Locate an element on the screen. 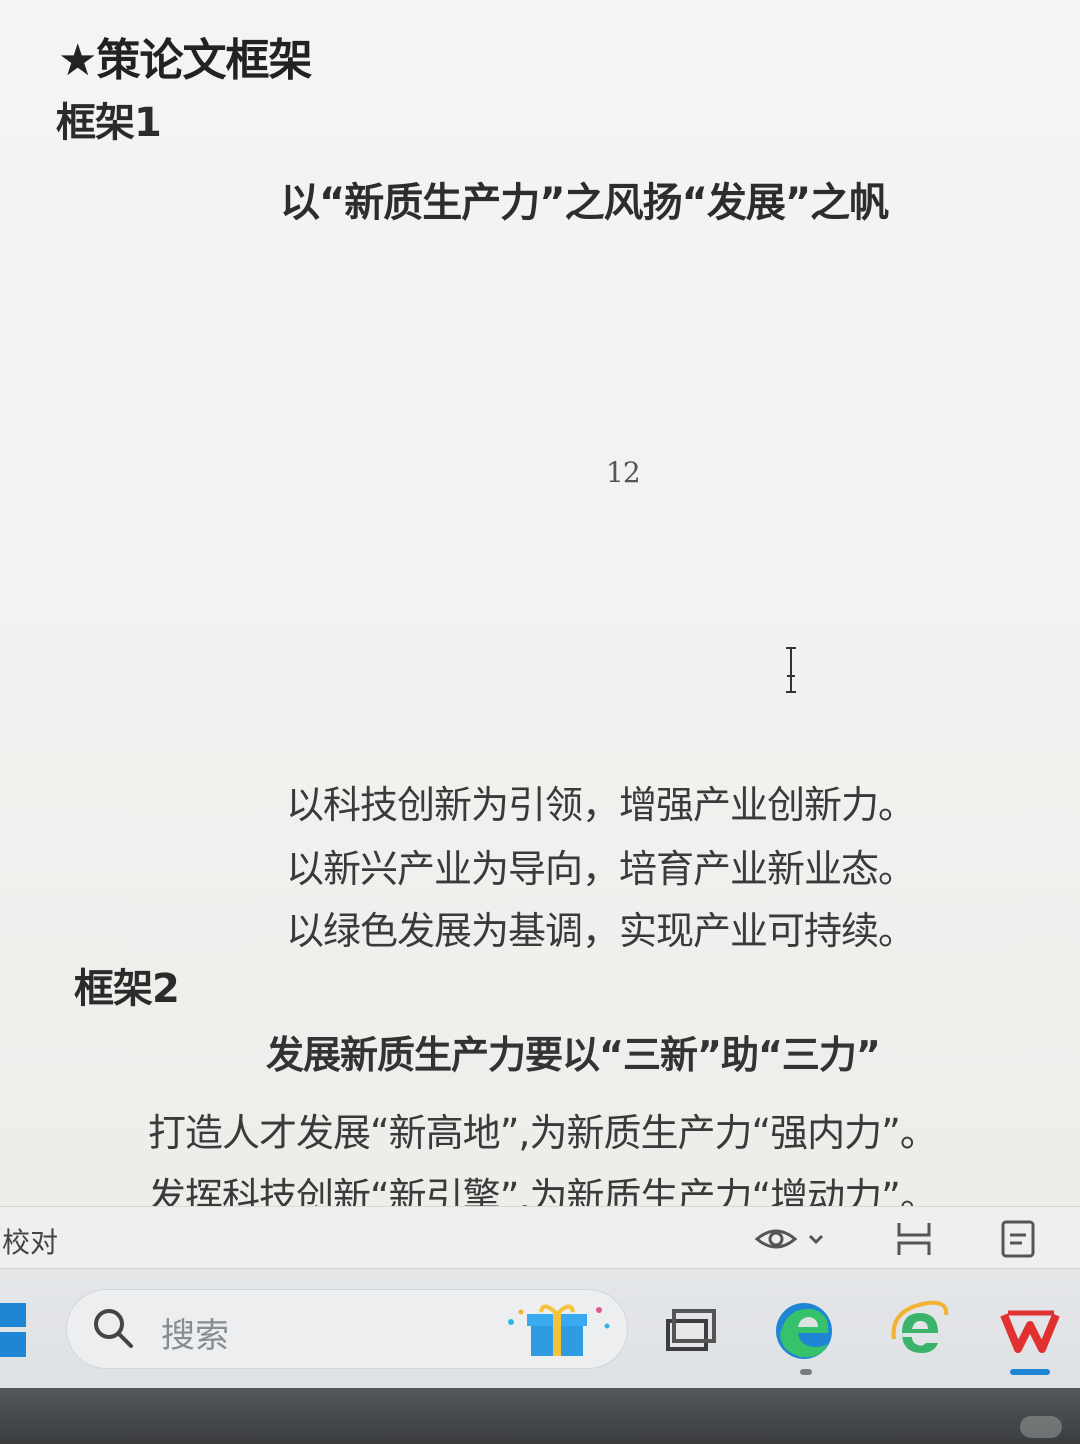 The width and height of the screenshot is (1080, 1444). document-view-icon is located at coordinates (1018, 1239).